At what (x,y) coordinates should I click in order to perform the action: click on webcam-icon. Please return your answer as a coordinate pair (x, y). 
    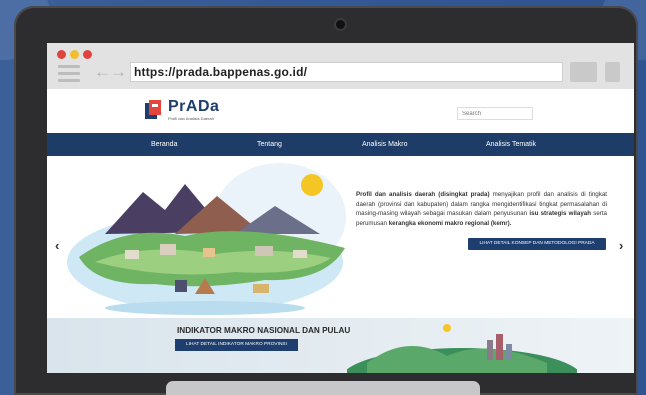
    Looking at the image, I should click on (340, 24).